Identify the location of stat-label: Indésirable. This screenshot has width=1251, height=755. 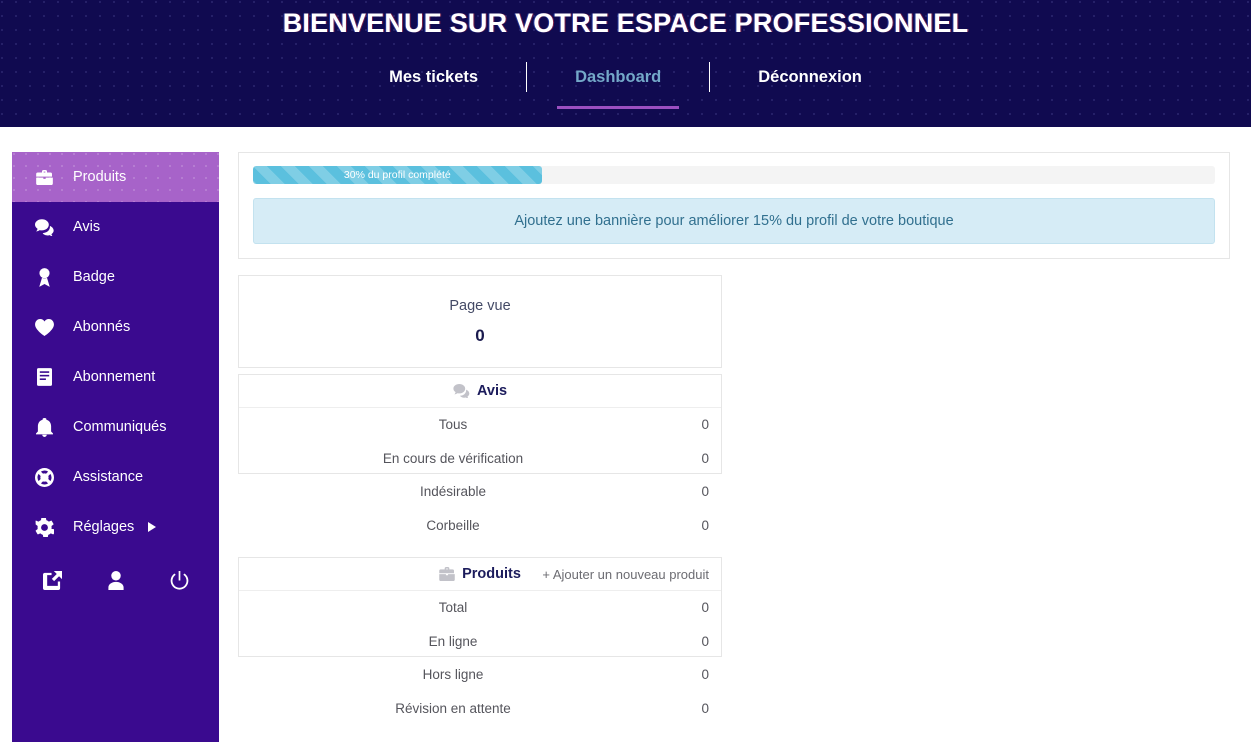
(453, 492).